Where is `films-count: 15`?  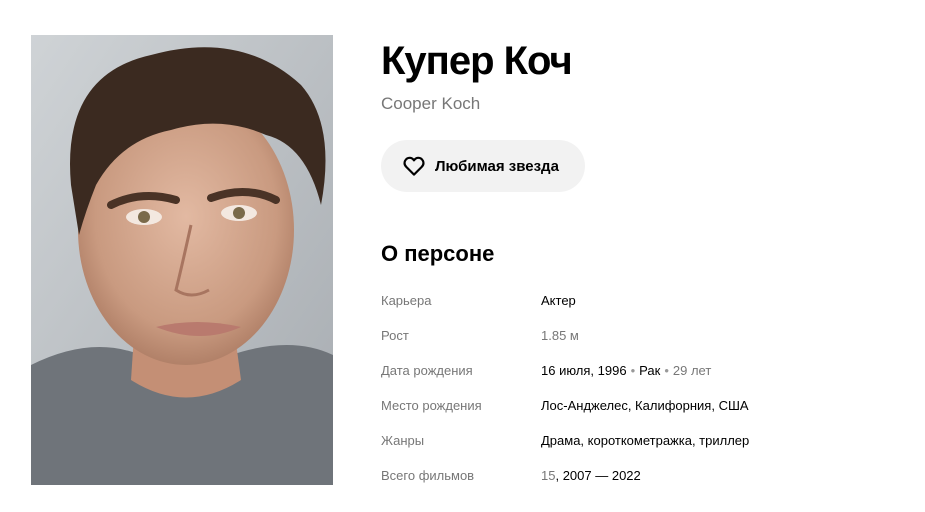 films-count: 15 is located at coordinates (548, 475).